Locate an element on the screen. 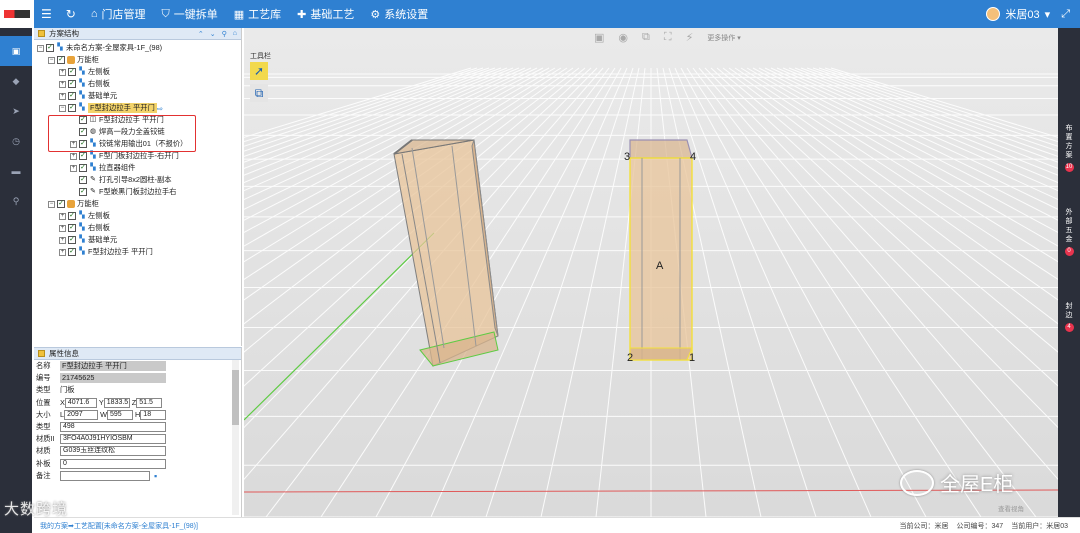  tree-node: + ✓ ▚ 拉直器组件 is located at coordinates (137, 168).